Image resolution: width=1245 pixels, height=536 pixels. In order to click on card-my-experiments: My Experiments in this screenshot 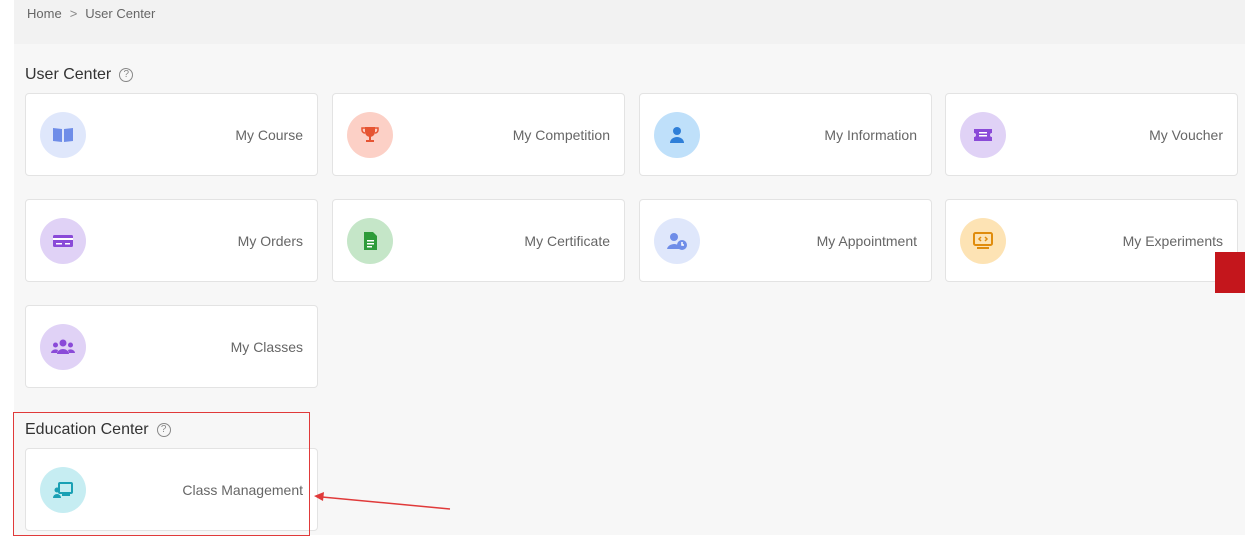, I will do `click(1091, 240)`.